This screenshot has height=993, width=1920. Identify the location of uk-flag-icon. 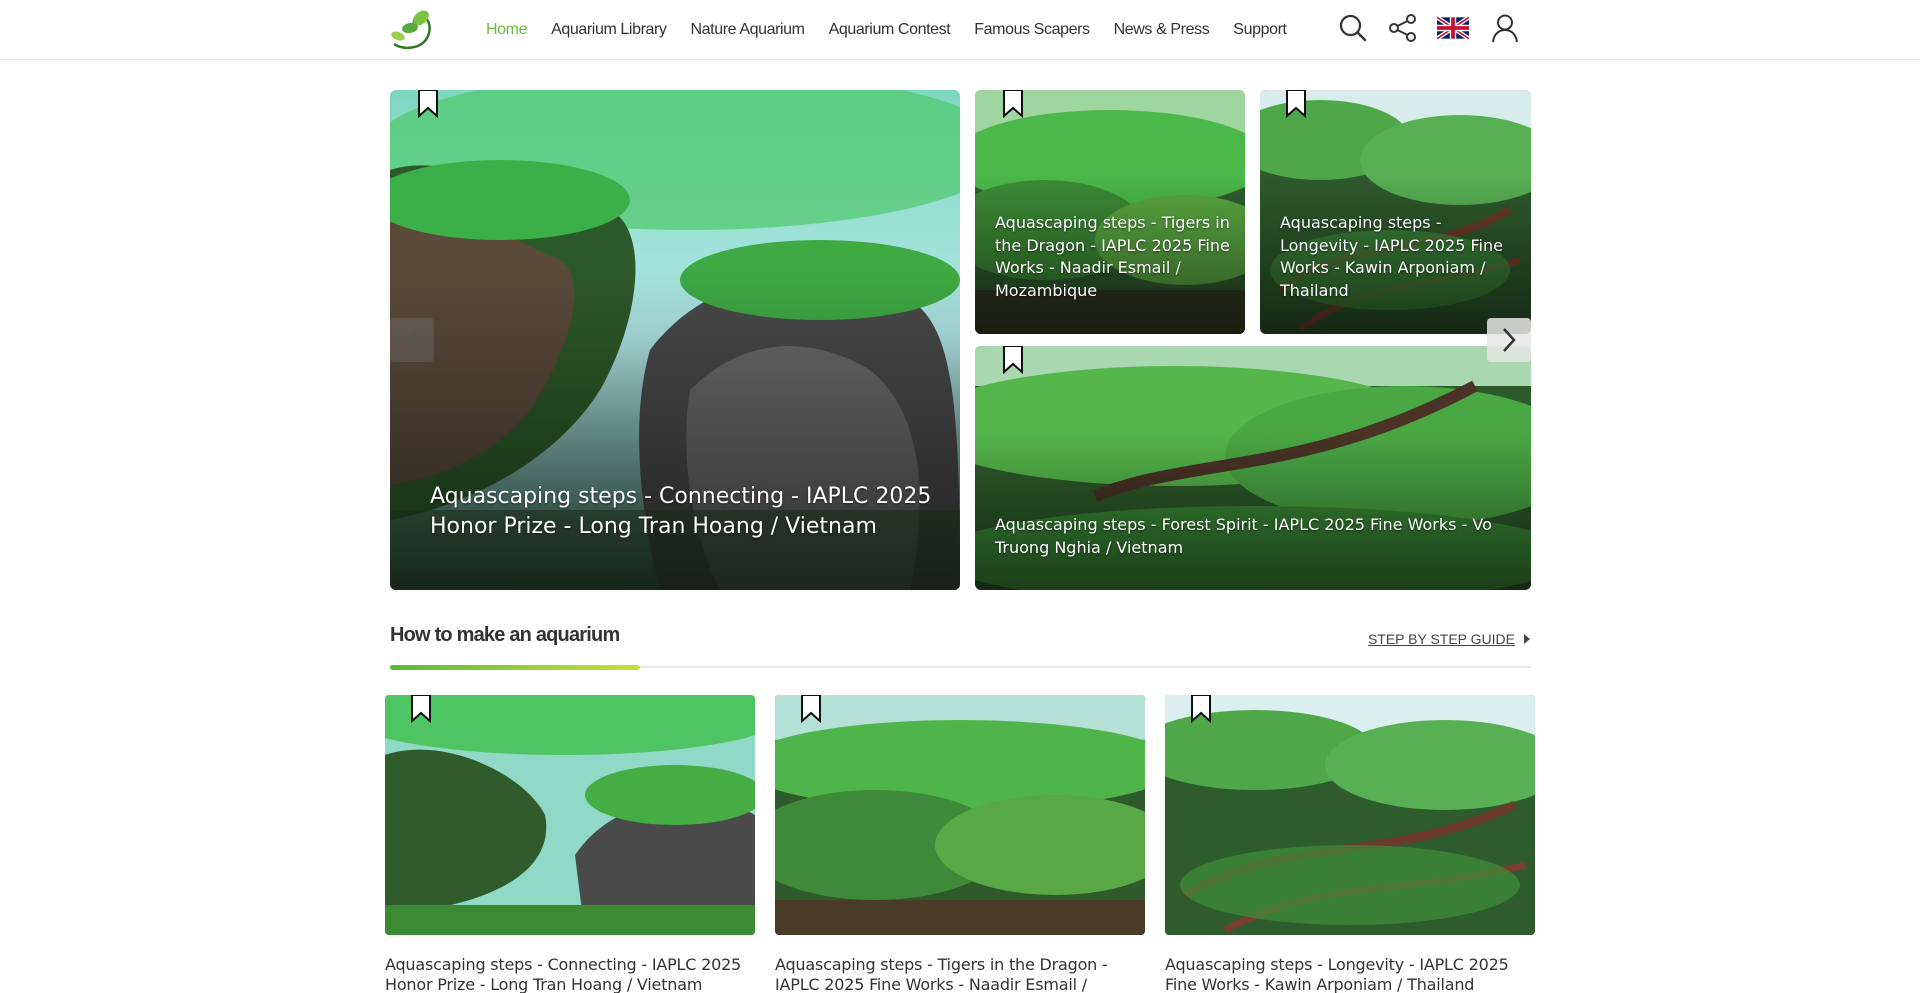
(1453, 28).